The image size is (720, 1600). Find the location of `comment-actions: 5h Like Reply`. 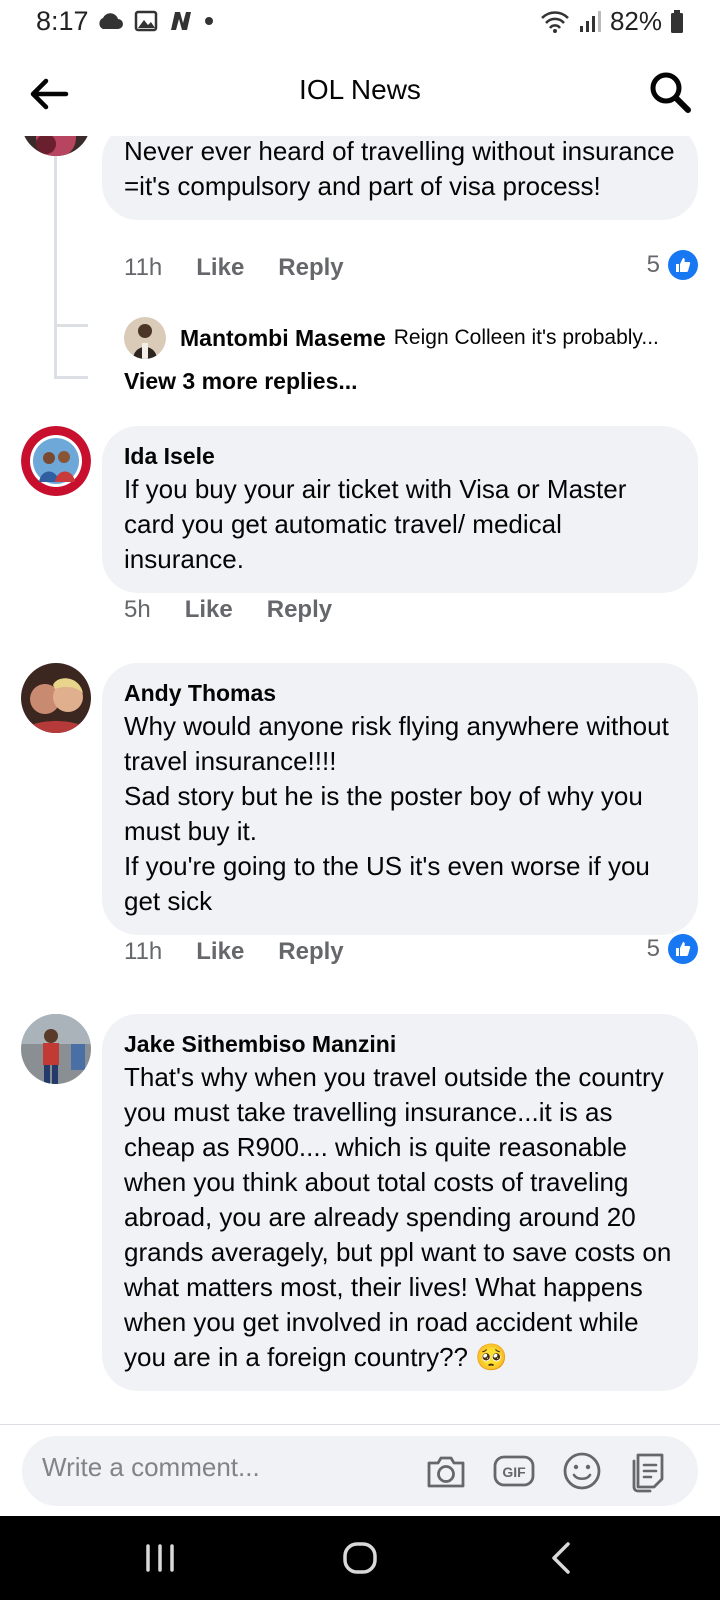

comment-actions: 5h Like Reply is located at coordinates (228, 610).